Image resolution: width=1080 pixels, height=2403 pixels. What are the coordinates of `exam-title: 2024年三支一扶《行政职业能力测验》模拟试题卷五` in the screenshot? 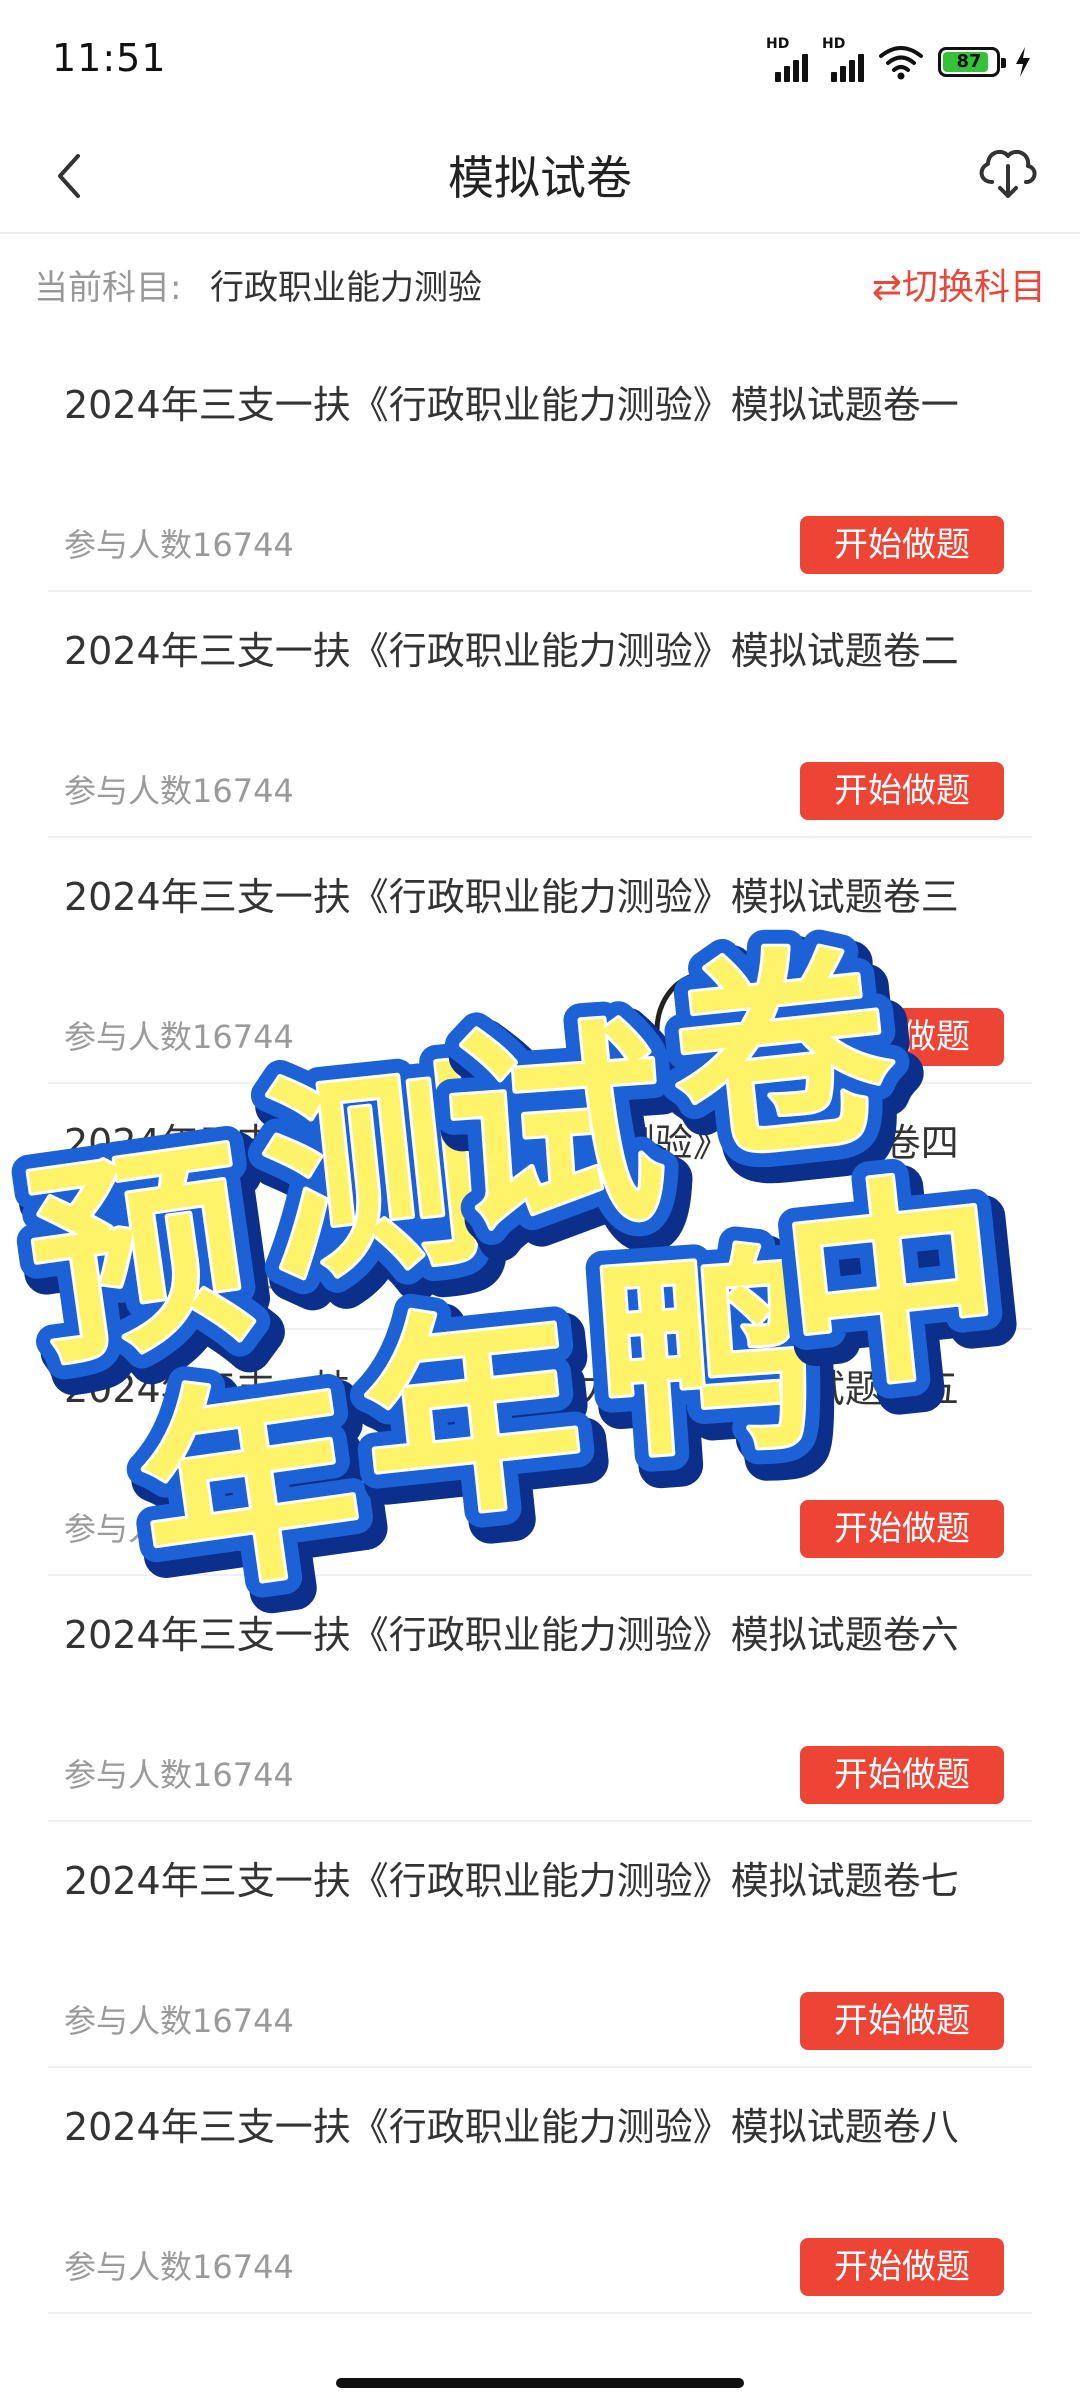 It's located at (511, 1389).